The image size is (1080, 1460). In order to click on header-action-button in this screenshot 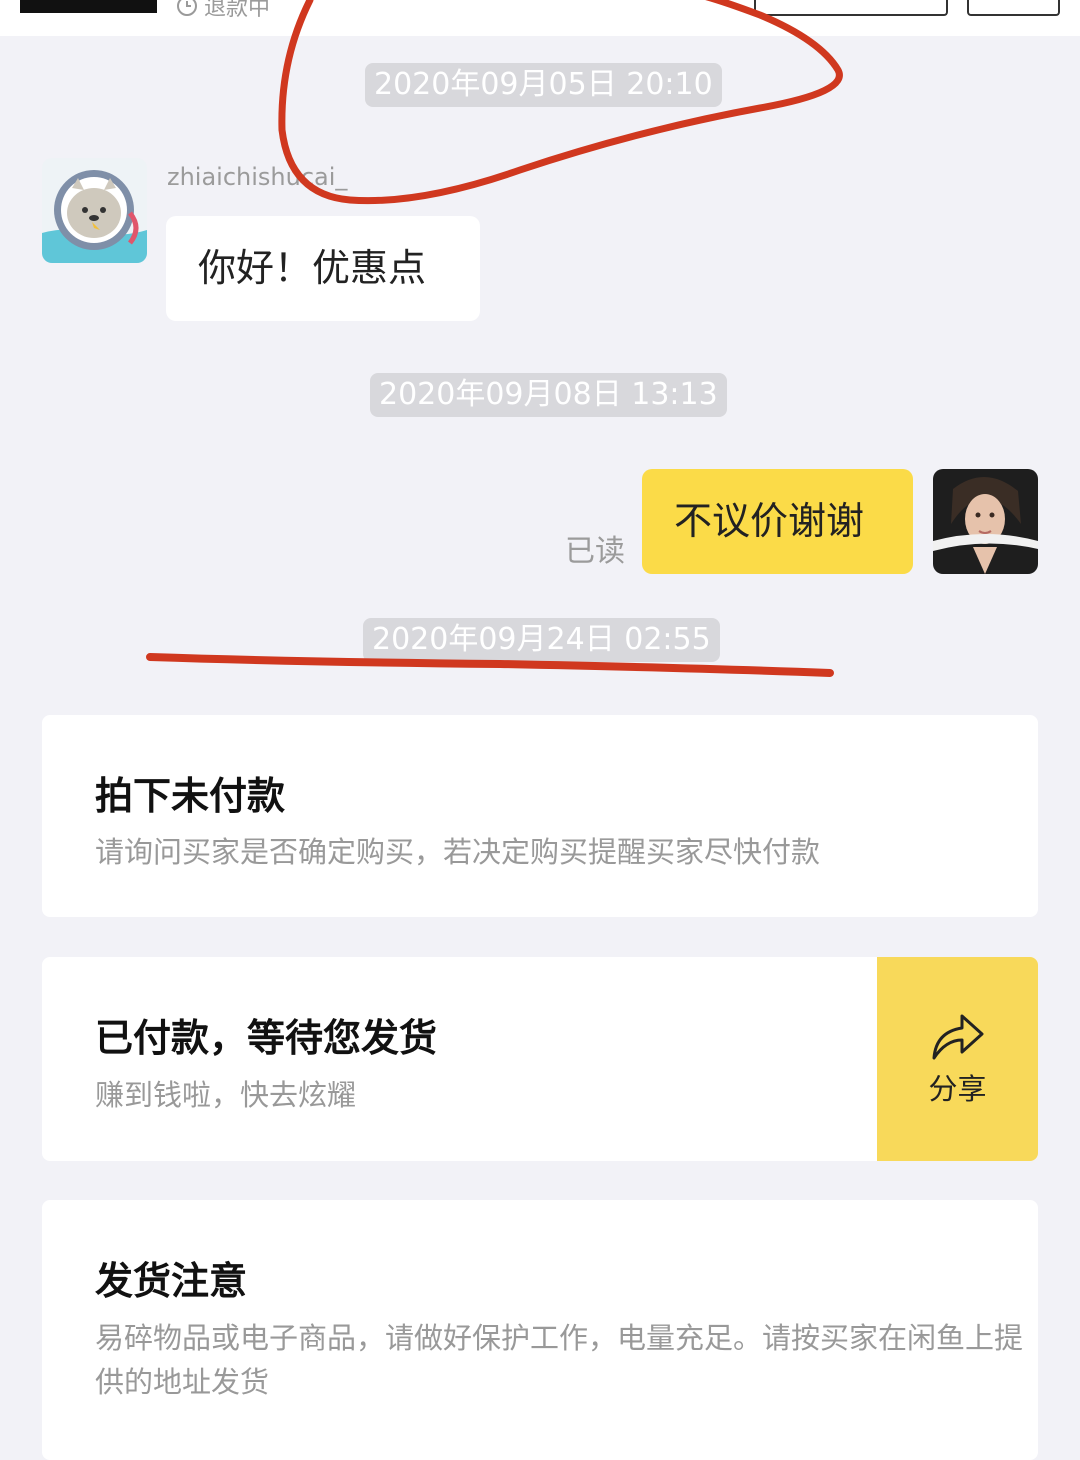, I will do `click(851, 8)`.